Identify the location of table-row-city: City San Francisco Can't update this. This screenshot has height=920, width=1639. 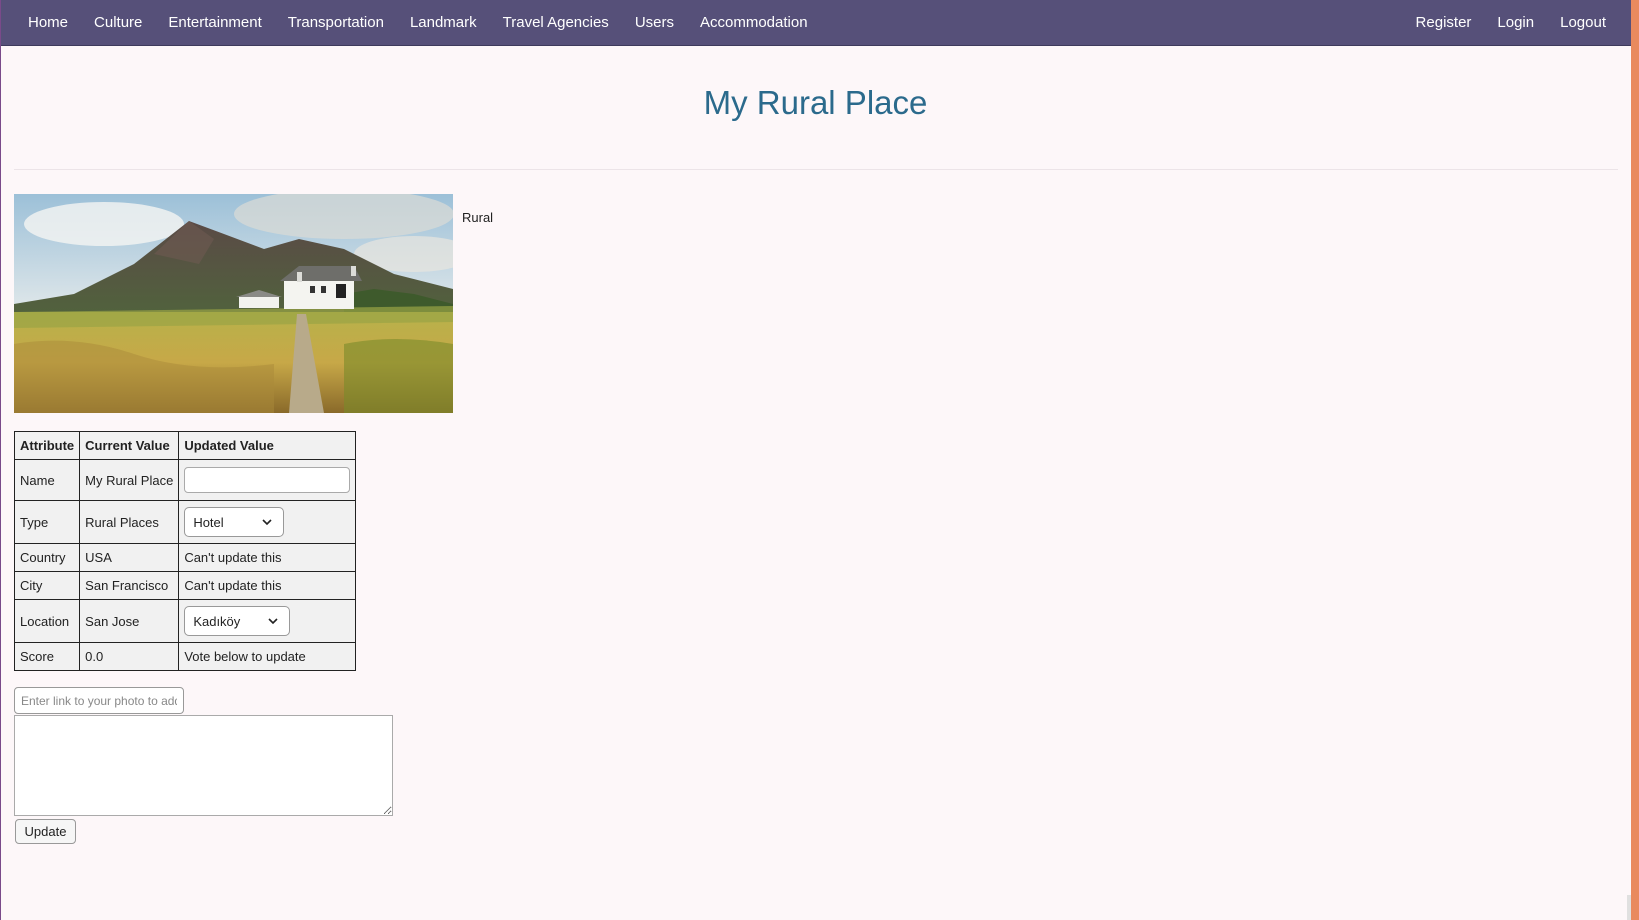
(185, 585).